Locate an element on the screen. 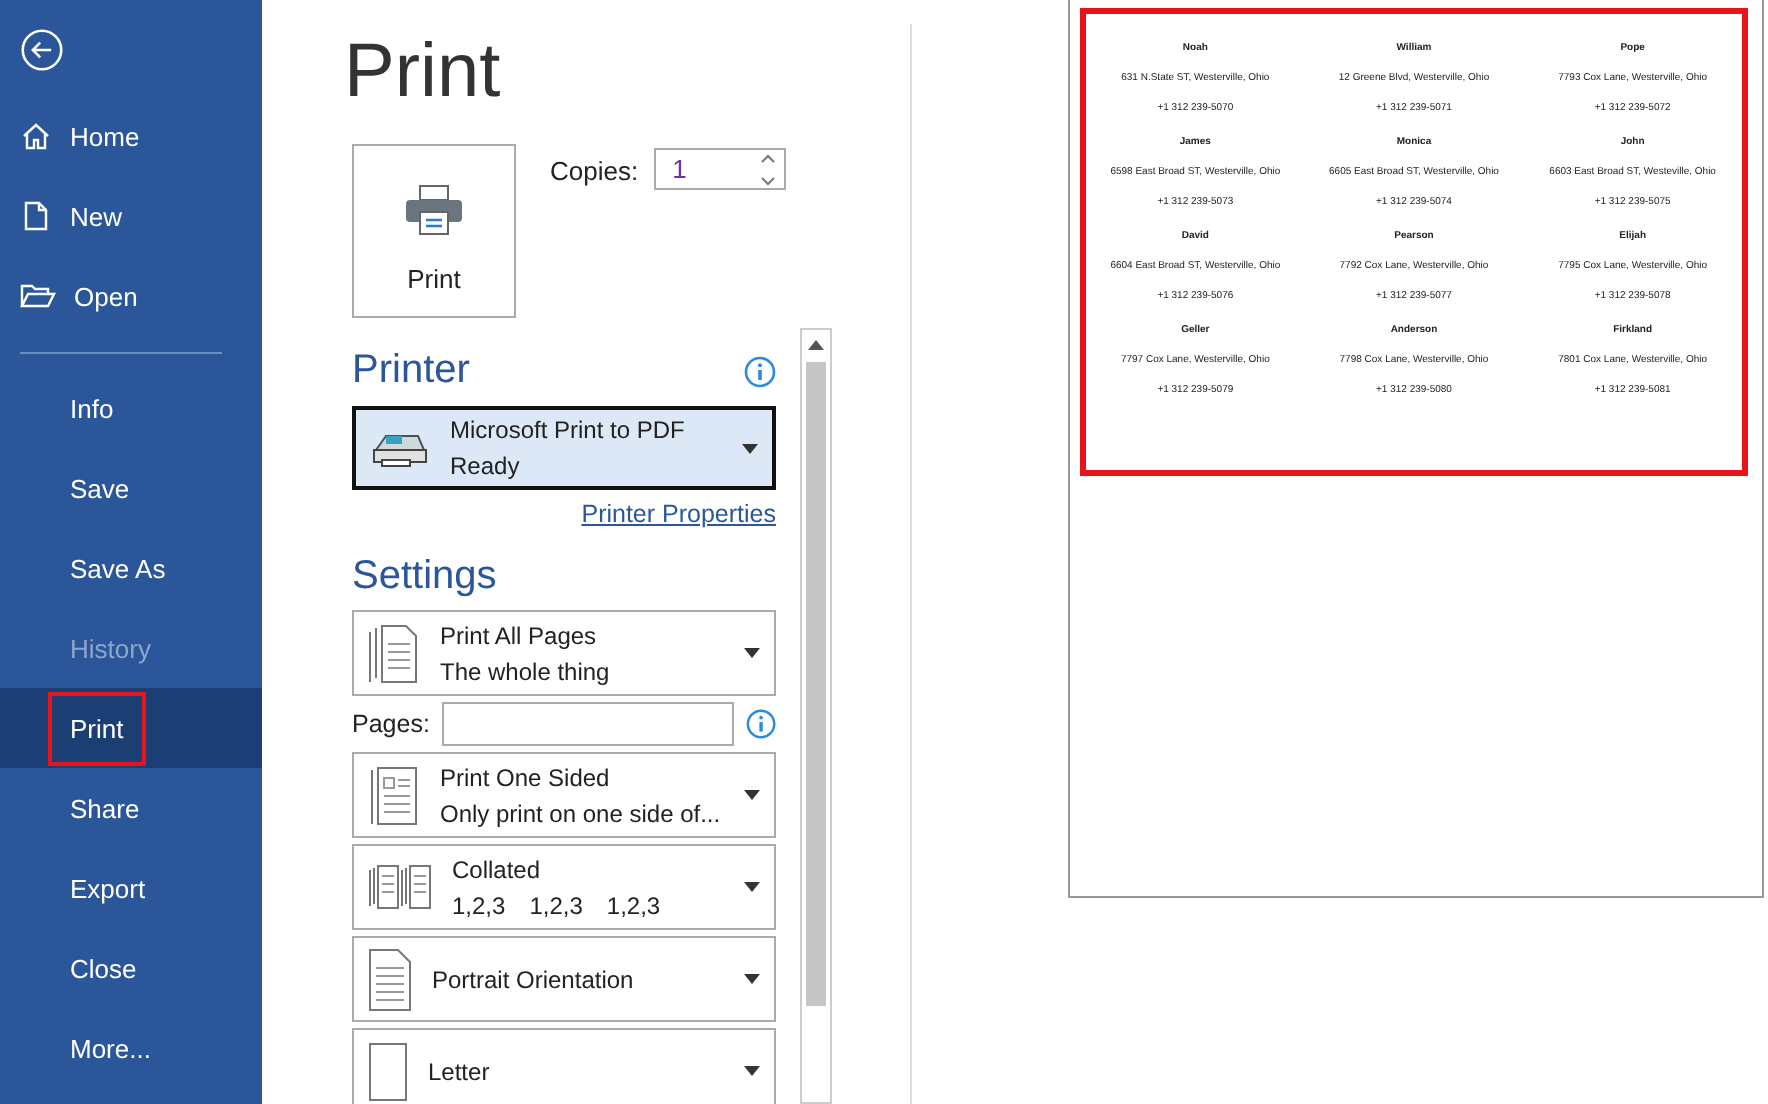 This screenshot has width=1768, height=1104. settings-heading: Settings is located at coordinates (425, 577).